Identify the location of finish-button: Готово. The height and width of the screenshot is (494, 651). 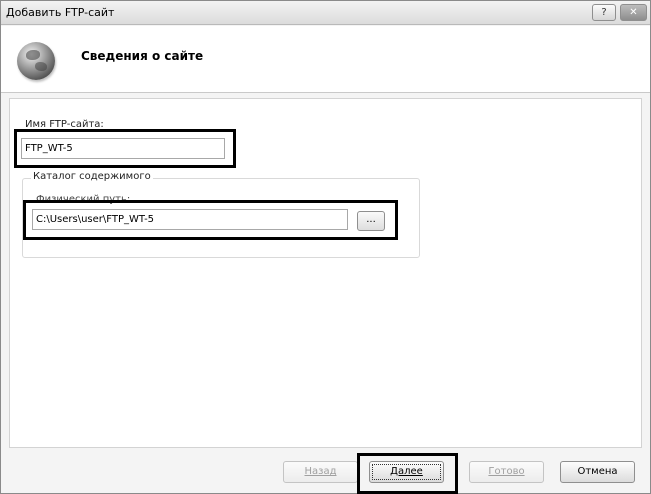
(506, 472).